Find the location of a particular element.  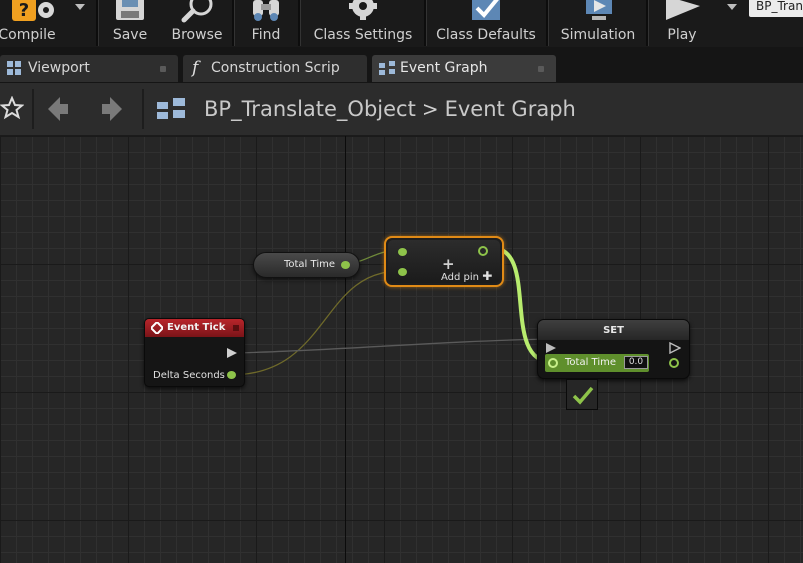

browse-label: Browse is located at coordinates (197, 35).